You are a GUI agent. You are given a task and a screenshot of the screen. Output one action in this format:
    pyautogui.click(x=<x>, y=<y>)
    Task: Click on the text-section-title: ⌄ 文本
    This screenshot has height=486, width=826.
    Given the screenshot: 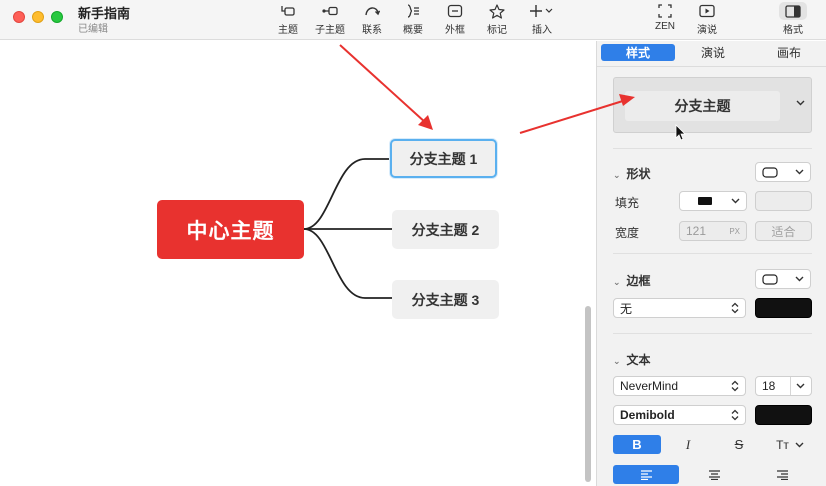 What is the action you would take?
    pyautogui.click(x=632, y=359)
    